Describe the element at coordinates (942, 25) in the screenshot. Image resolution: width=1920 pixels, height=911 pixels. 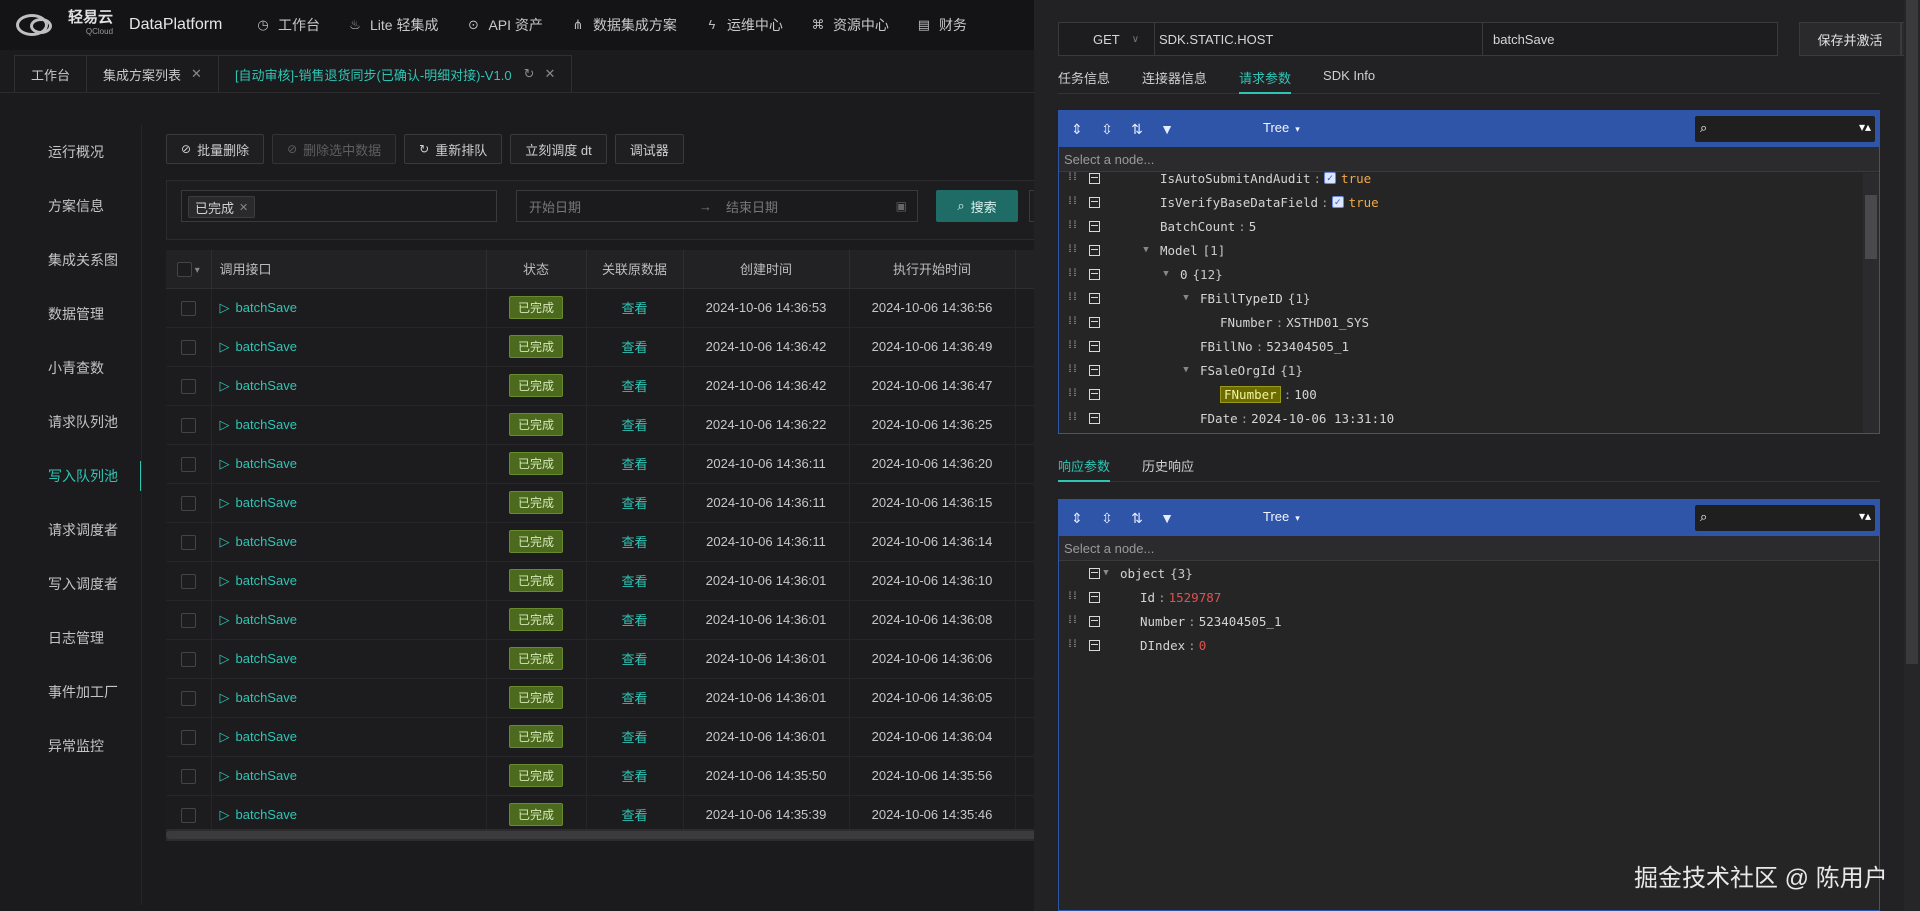
I see `nav-item-6: ▤ 财务` at that location.